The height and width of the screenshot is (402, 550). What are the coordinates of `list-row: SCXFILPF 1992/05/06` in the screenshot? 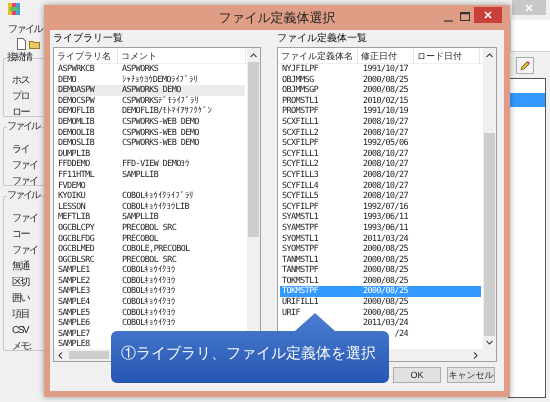 It's located at (380, 143).